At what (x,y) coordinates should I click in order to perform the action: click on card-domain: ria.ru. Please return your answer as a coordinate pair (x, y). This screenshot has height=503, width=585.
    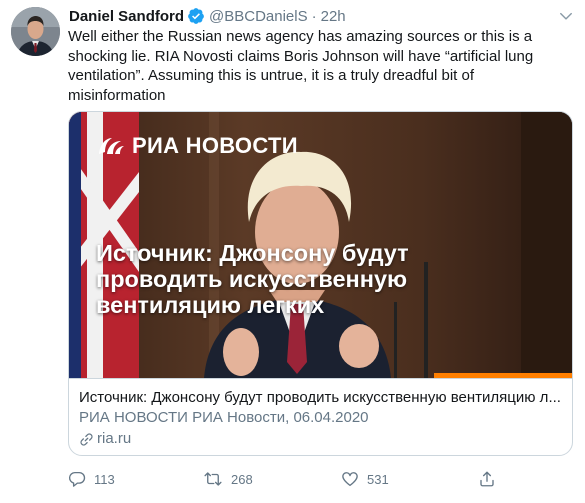
    Looking at the image, I should click on (320, 439).